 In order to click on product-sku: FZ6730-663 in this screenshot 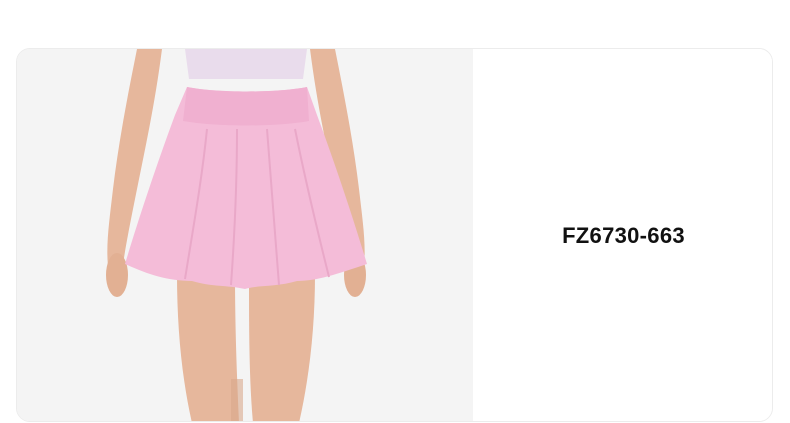, I will do `click(623, 235)`.